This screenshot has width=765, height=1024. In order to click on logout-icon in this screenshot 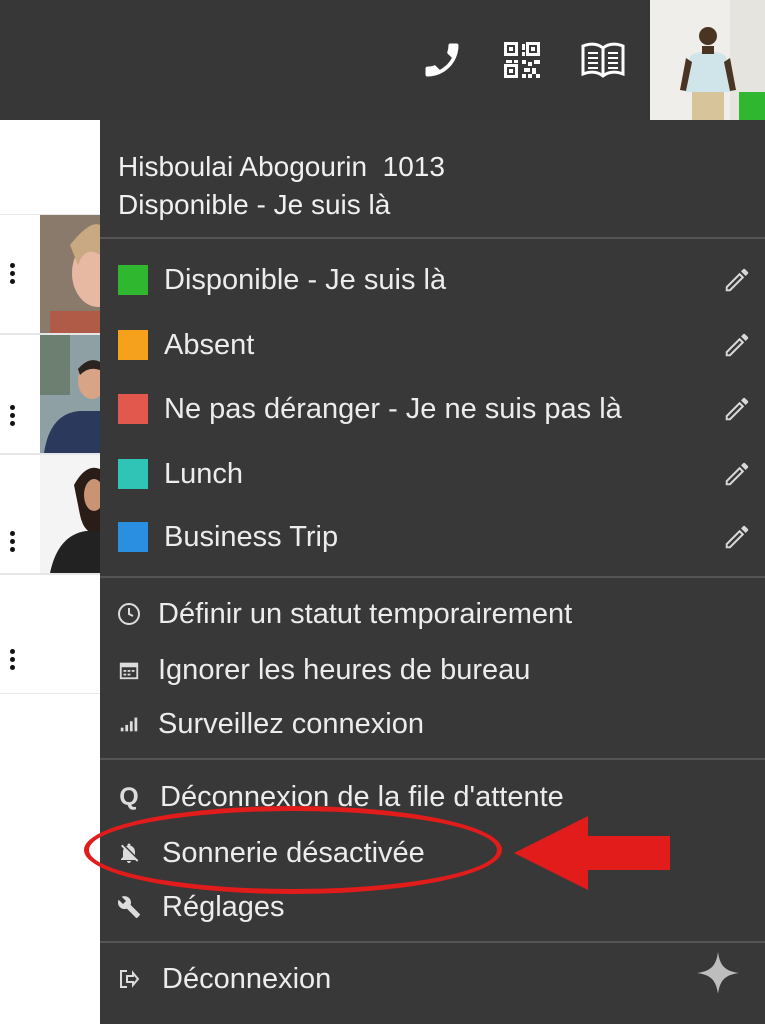, I will do `click(129, 979)`.